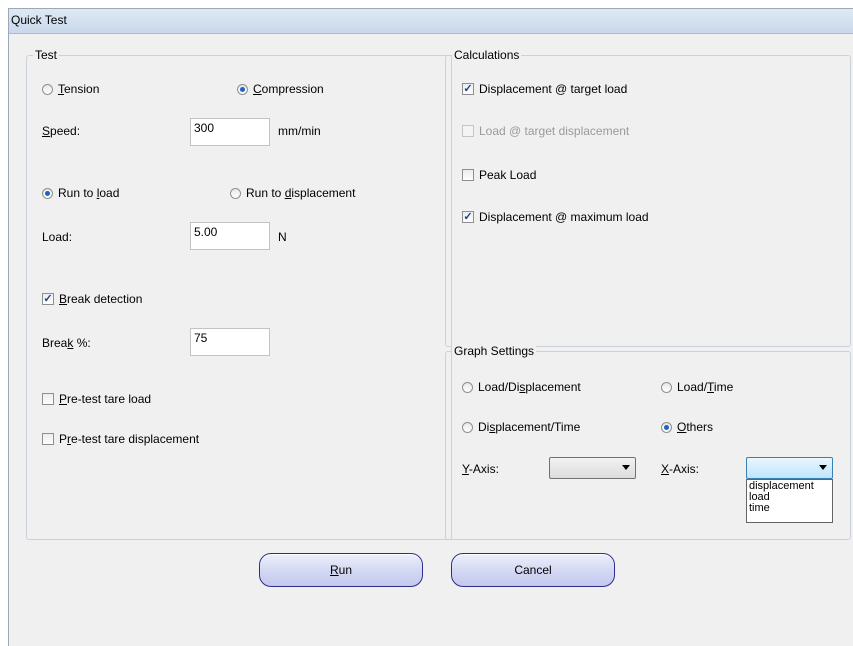 The height and width of the screenshot is (646, 853). I want to click on load-time-radio-button, so click(666, 387).